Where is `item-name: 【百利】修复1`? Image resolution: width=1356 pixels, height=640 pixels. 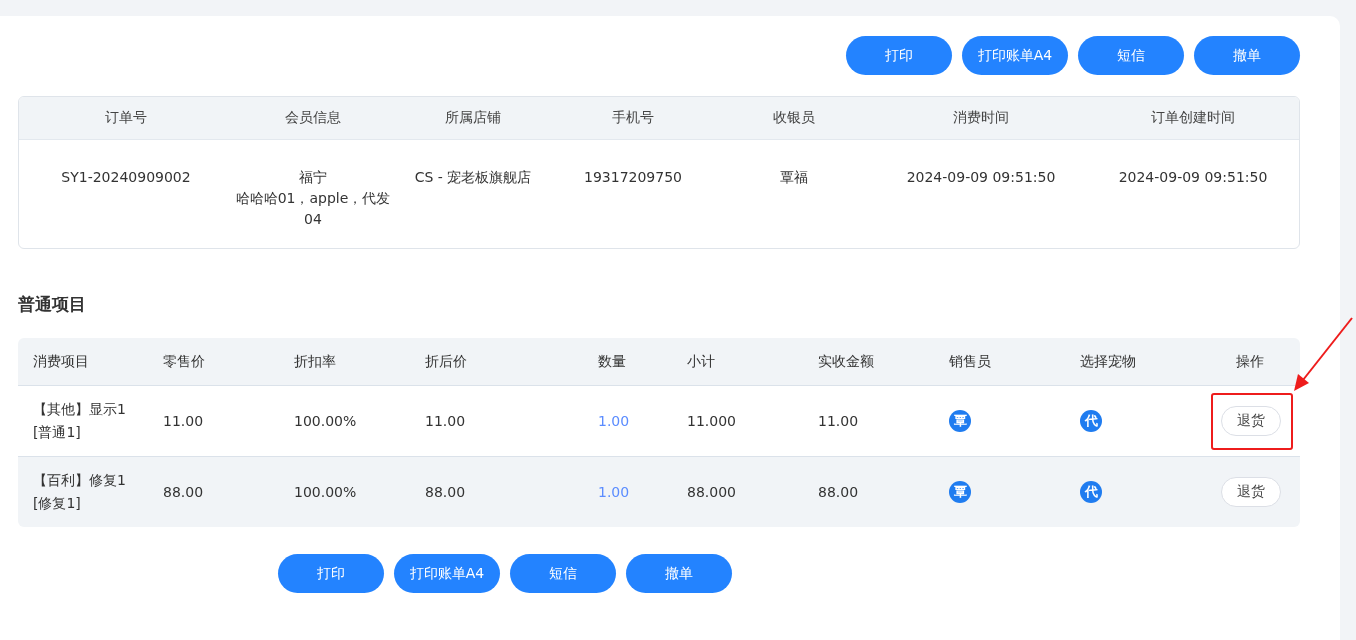
item-name: 【百利】修复1 is located at coordinates (80, 480).